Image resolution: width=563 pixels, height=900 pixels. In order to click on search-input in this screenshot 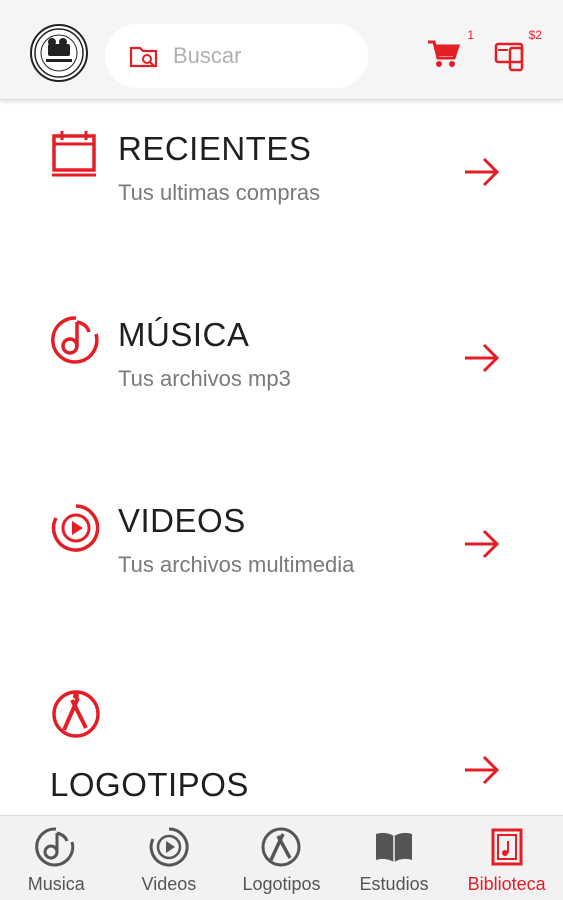, I will do `click(263, 56)`.